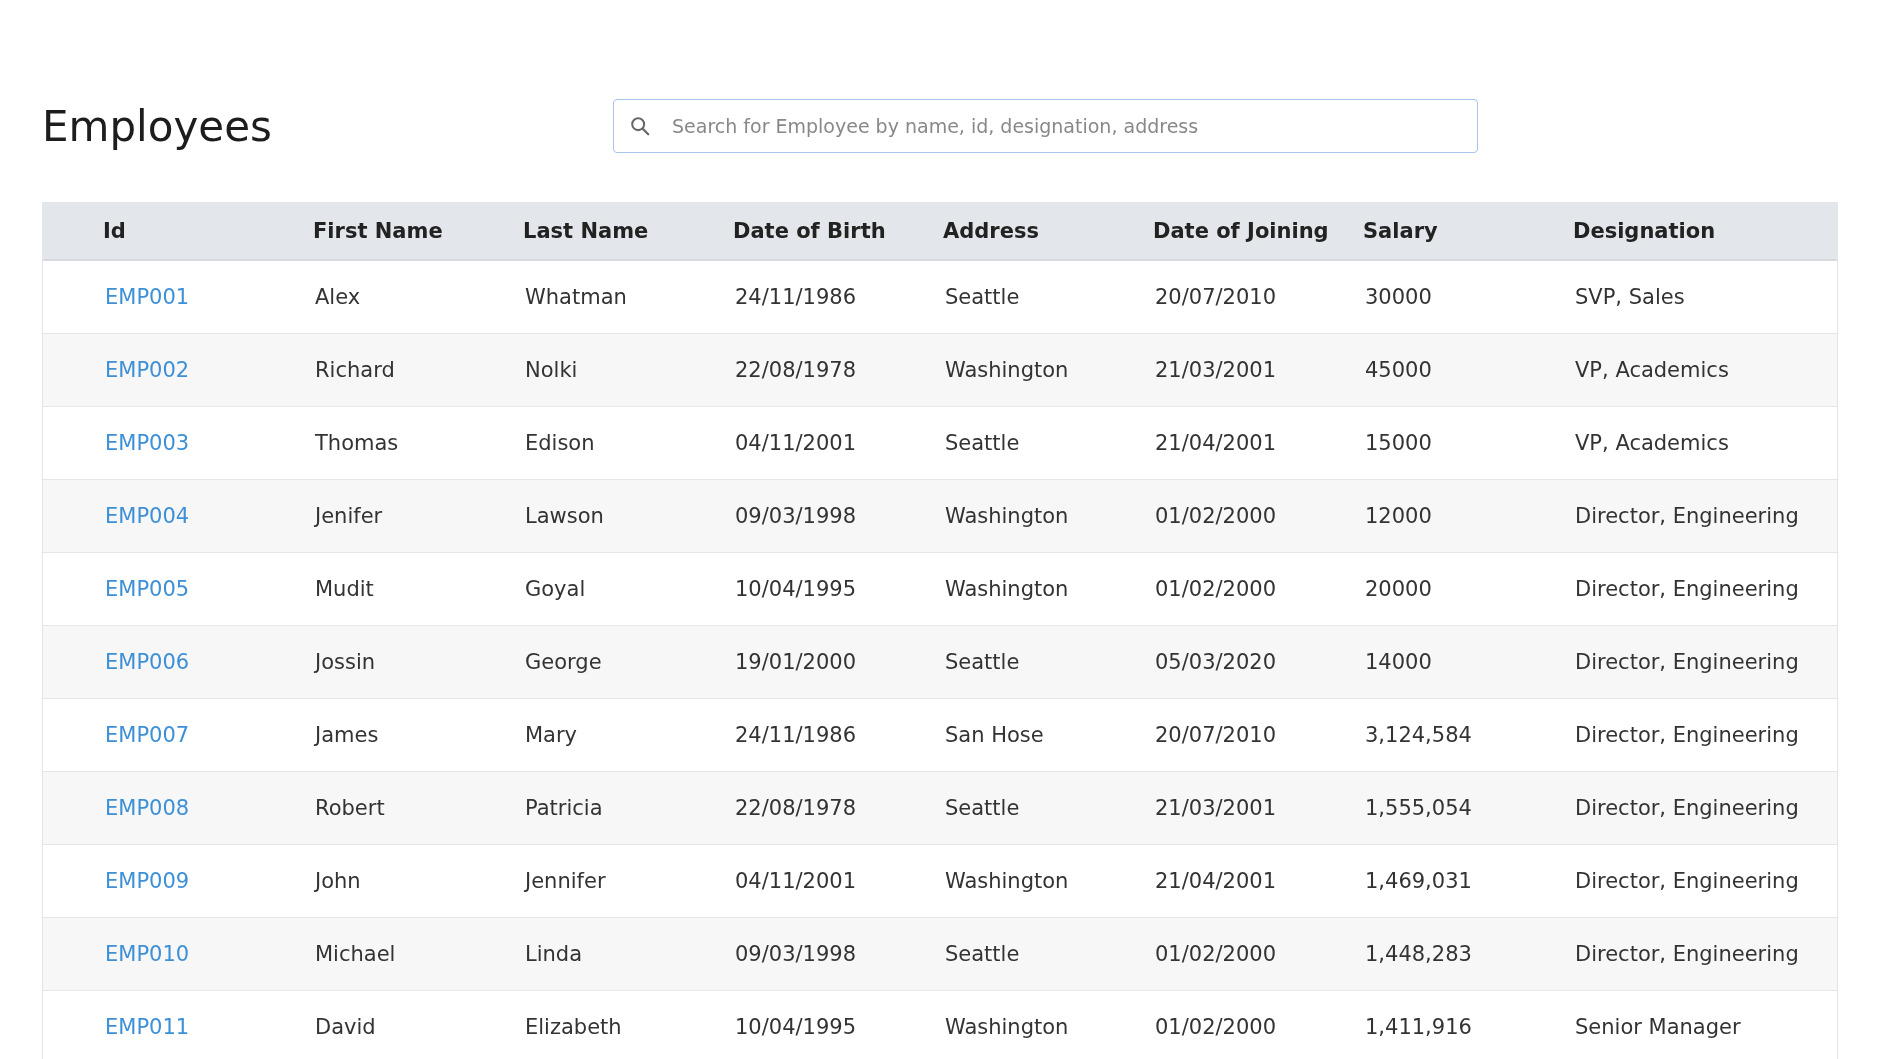  I want to click on table-cell-text: Mary, so click(551, 735).